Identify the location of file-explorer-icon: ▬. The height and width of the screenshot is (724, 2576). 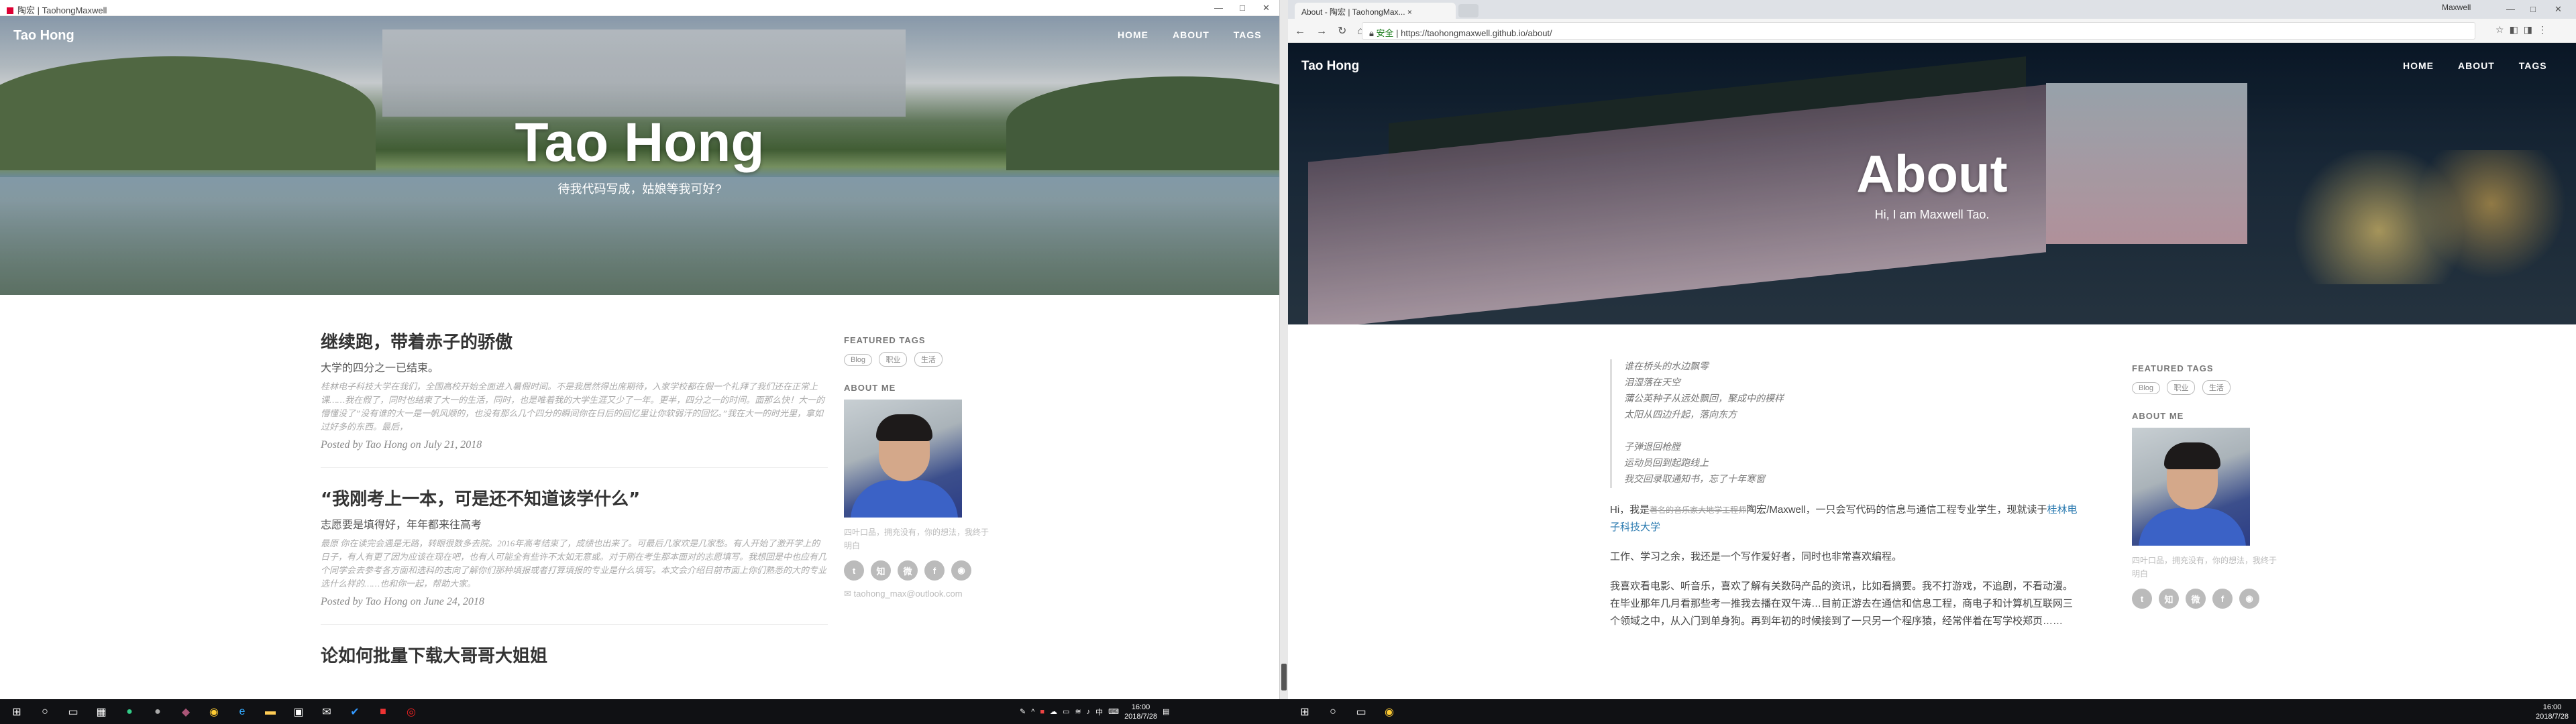
(270, 712).